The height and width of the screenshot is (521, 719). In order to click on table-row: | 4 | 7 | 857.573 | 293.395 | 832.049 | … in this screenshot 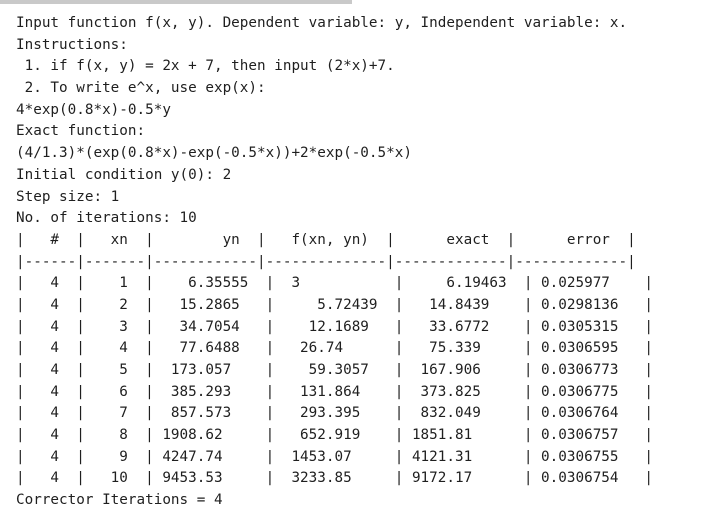, I will do `click(334, 413)`.